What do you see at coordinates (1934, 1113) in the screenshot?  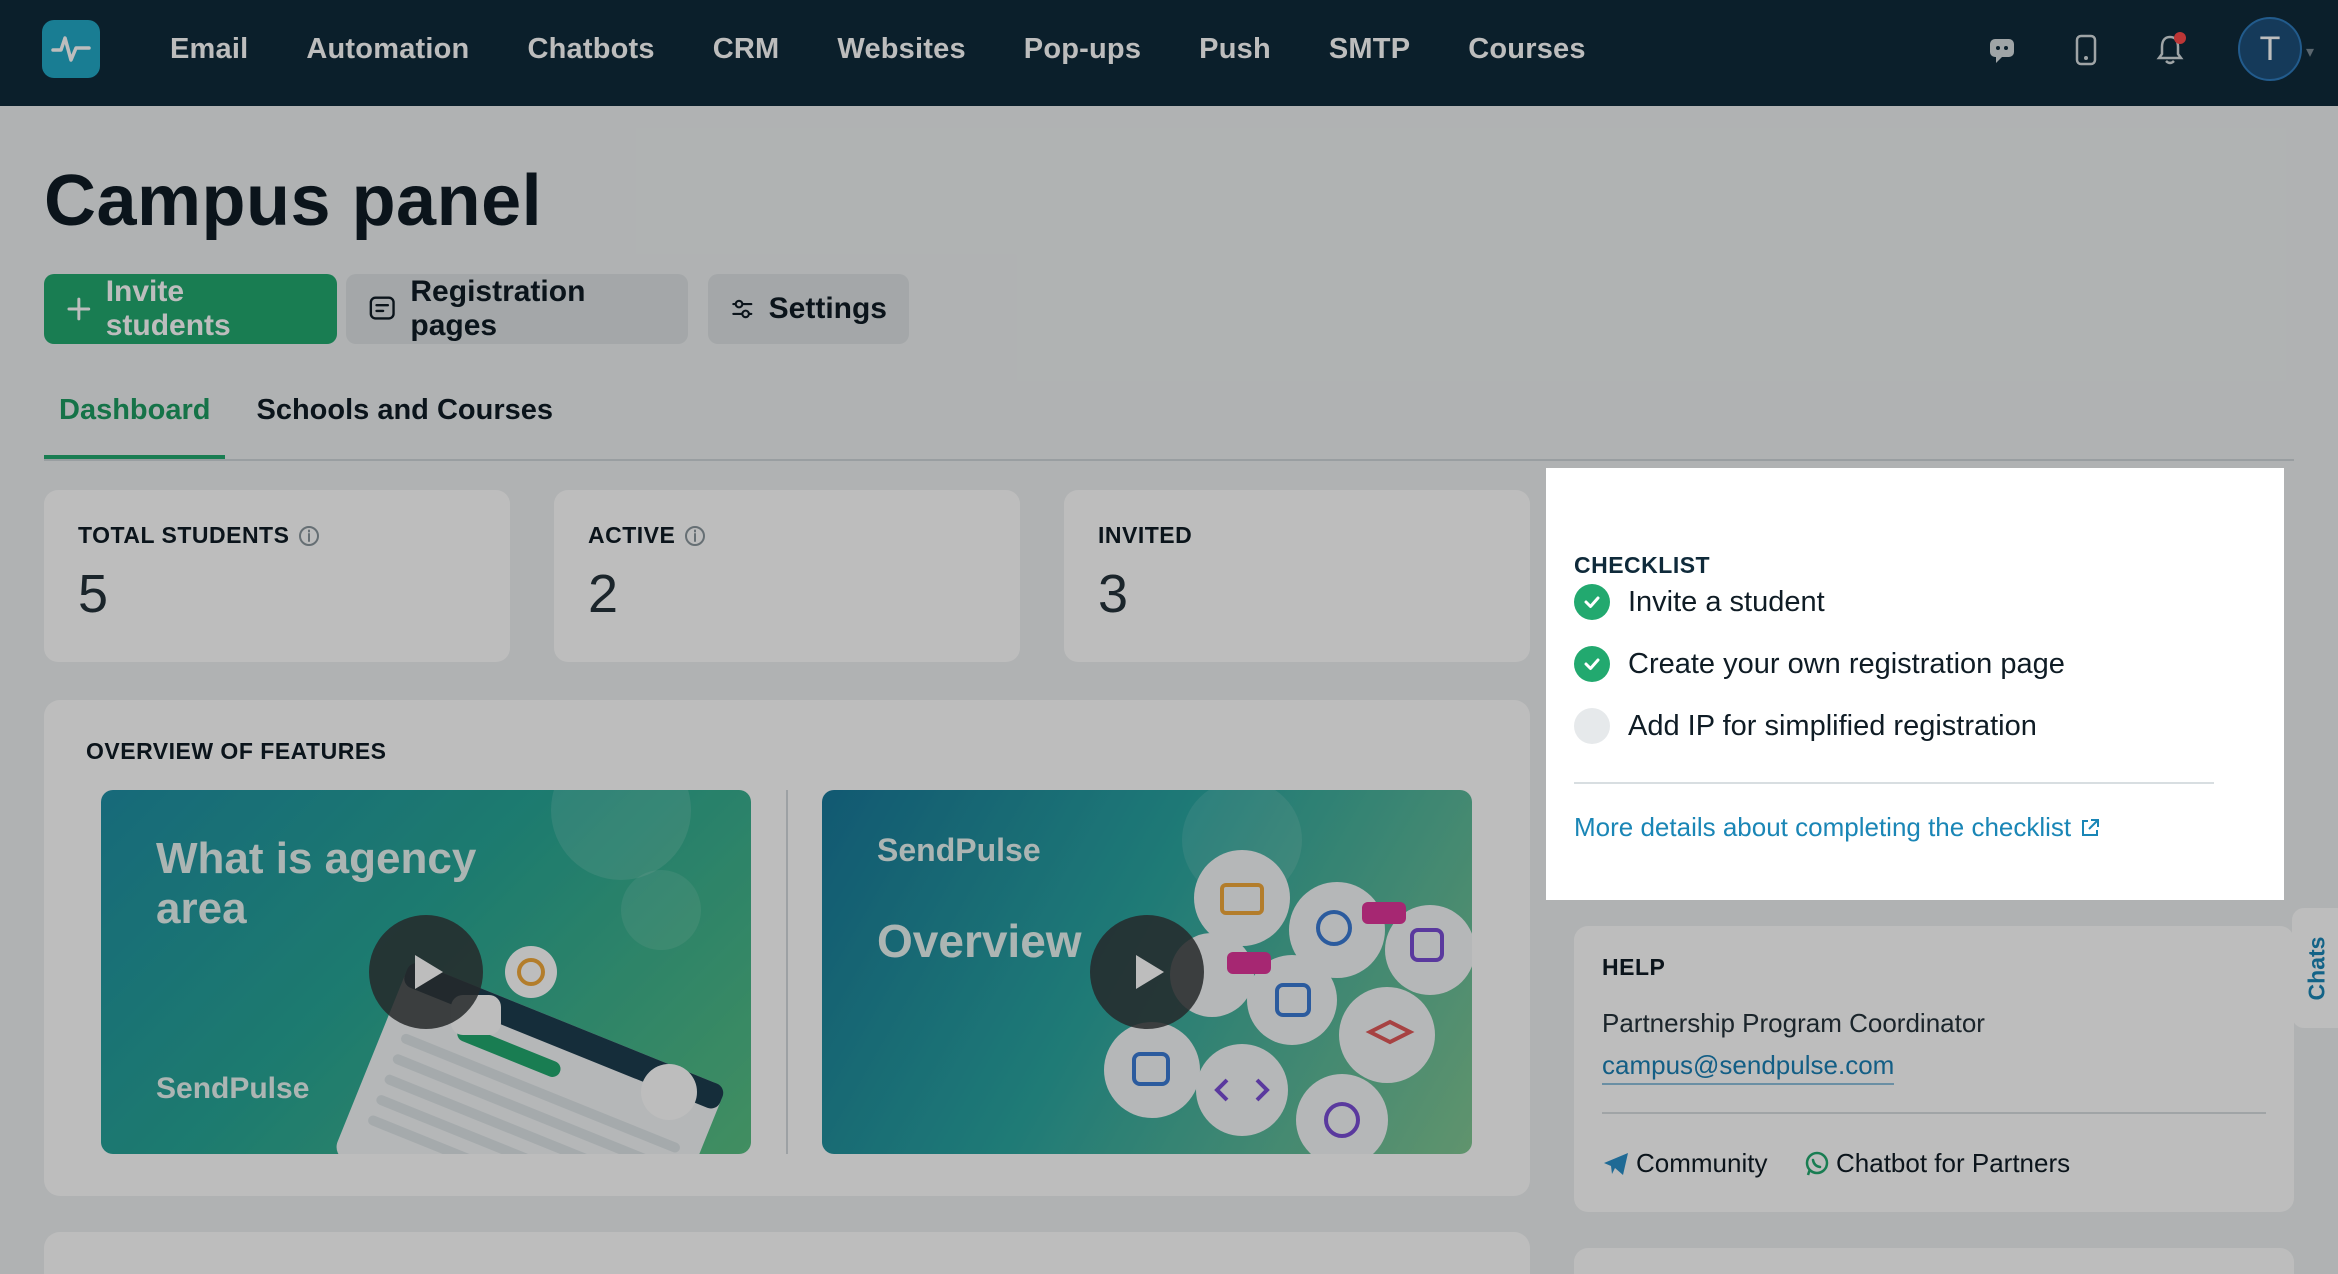 I see `help-divider` at bounding box center [1934, 1113].